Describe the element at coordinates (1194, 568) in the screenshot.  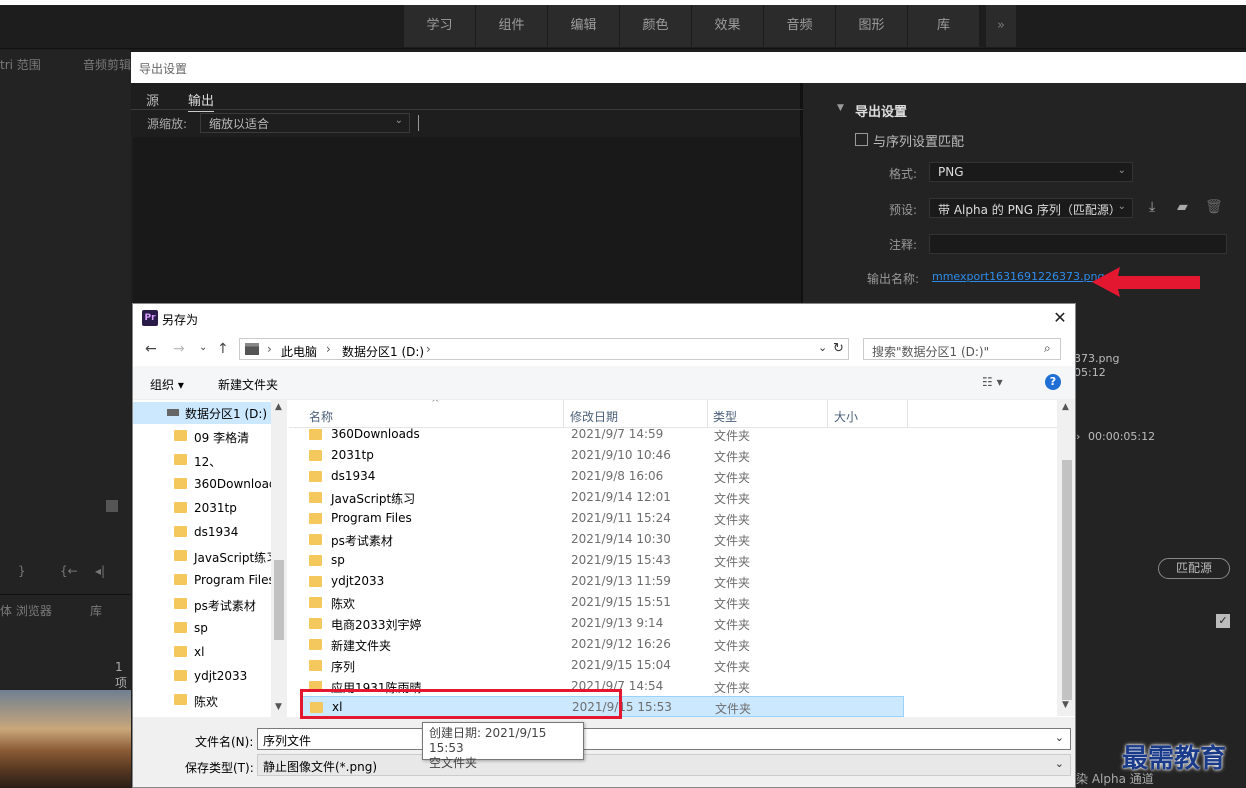
I see `match-source-button: 匹配源` at that location.